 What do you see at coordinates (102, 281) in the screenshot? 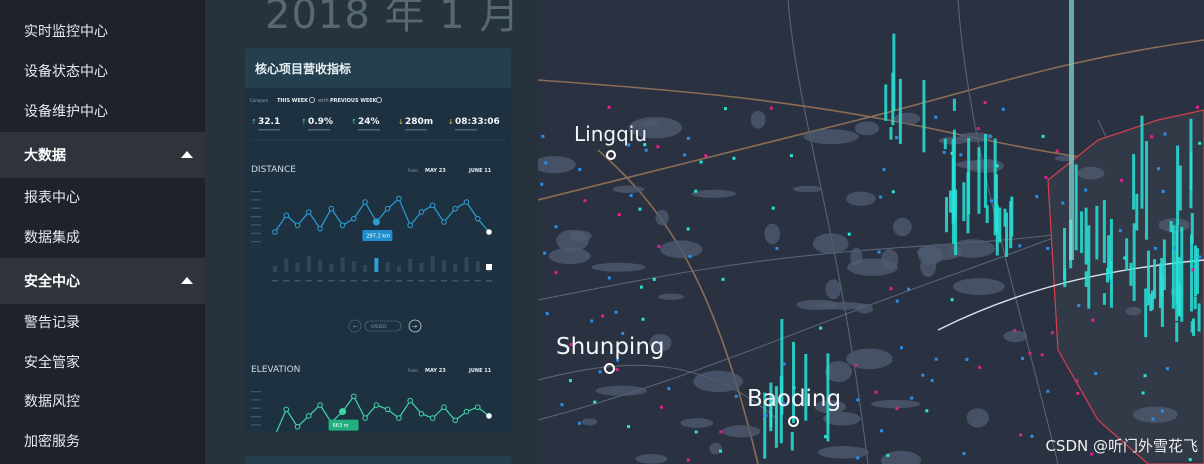
I see `menu-group-6: 安全中心` at bounding box center [102, 281].